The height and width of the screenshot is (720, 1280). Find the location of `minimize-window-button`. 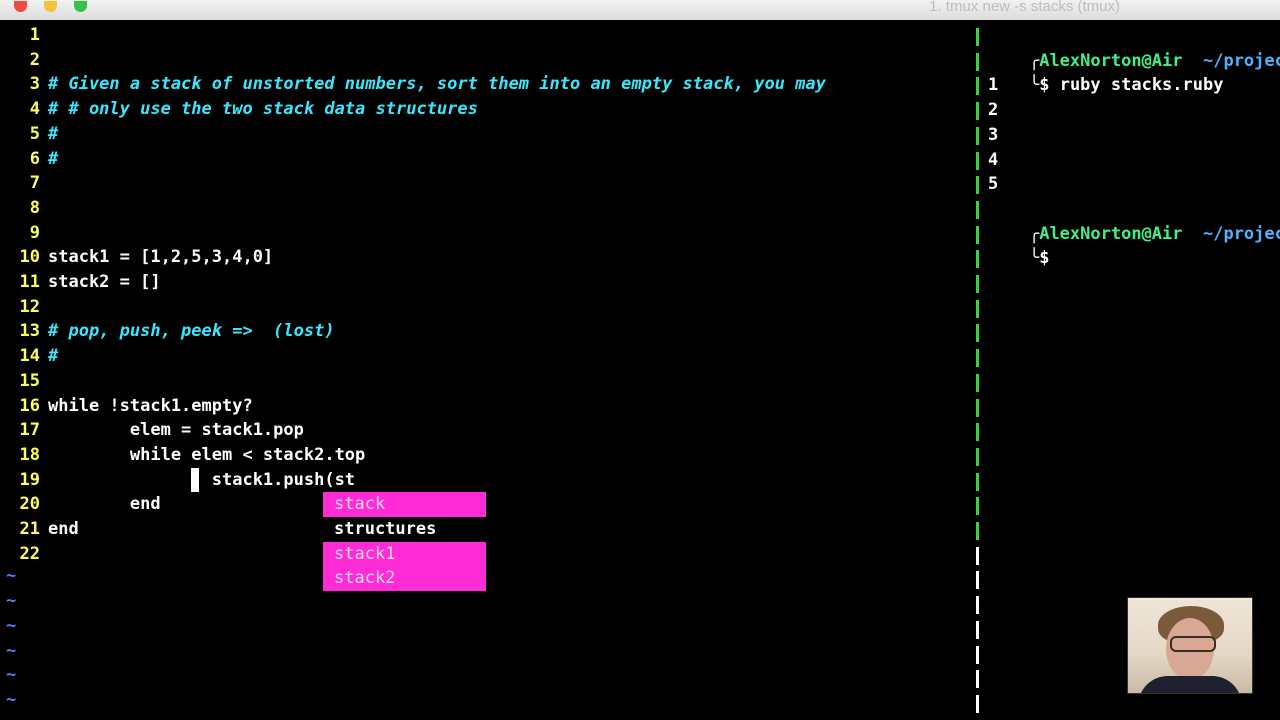

minimize-window-button is located at coordinates (50, 6).